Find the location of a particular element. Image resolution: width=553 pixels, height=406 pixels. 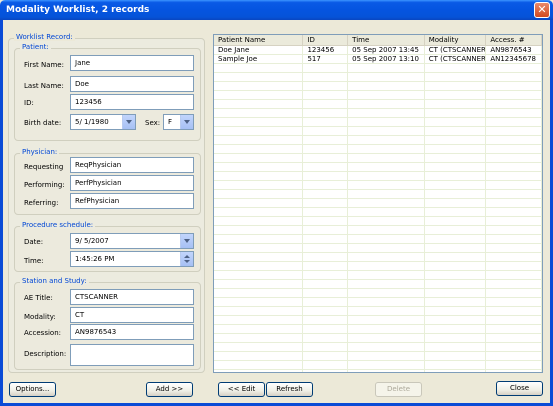

spin-down-icon is located at coordinates (187, 261).